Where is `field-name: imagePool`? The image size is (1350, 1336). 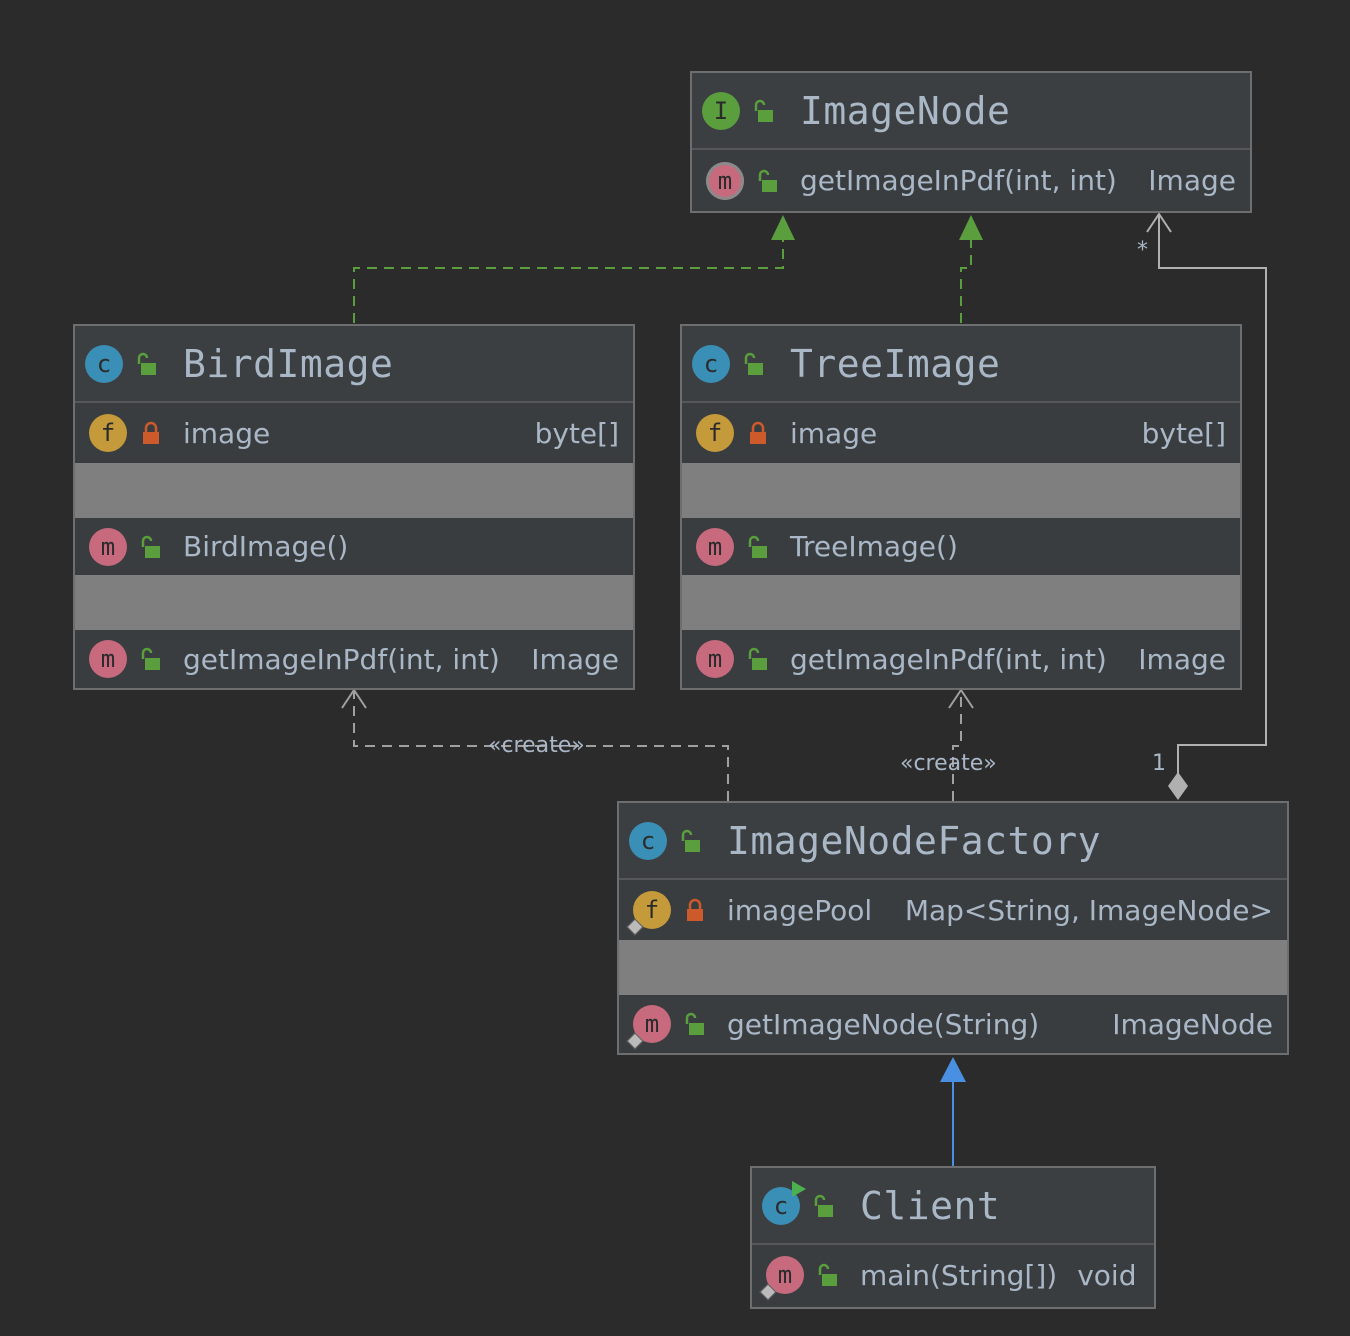 field-name: imagePool is located at coordinates (800, 910).